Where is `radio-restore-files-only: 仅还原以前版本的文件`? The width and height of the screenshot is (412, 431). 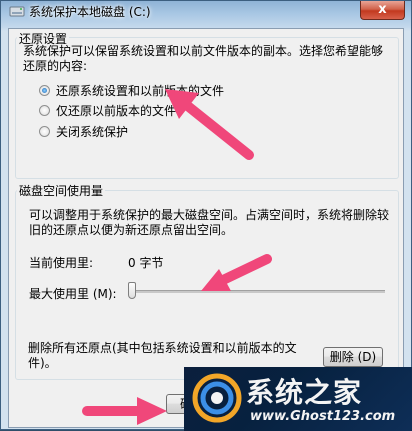 radio-restore-files-only: 仅还原以前版本的文件 is located at coordinates (107, 110).